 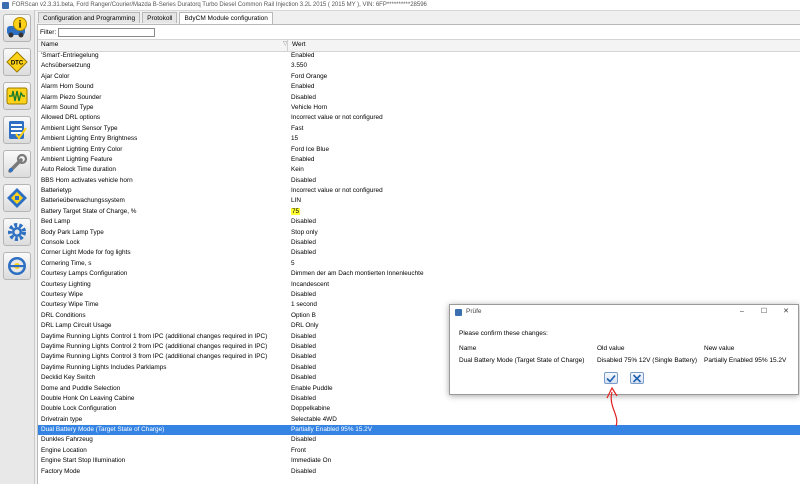 What do you see at coordinates (419, 472) in the screenshot?
I see `table-row: Factory Mode Disabled` at bounding box center [419, 472].